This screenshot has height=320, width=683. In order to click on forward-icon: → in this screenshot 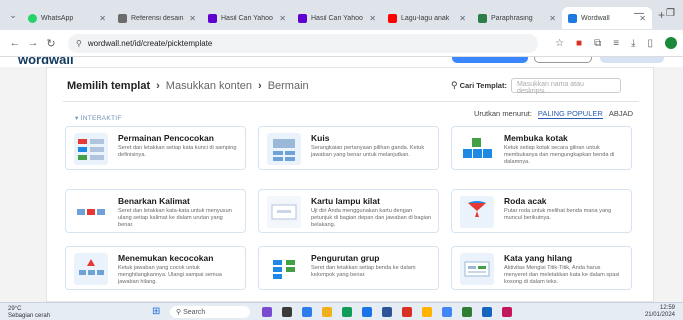, I will do `click(33, 43)`.